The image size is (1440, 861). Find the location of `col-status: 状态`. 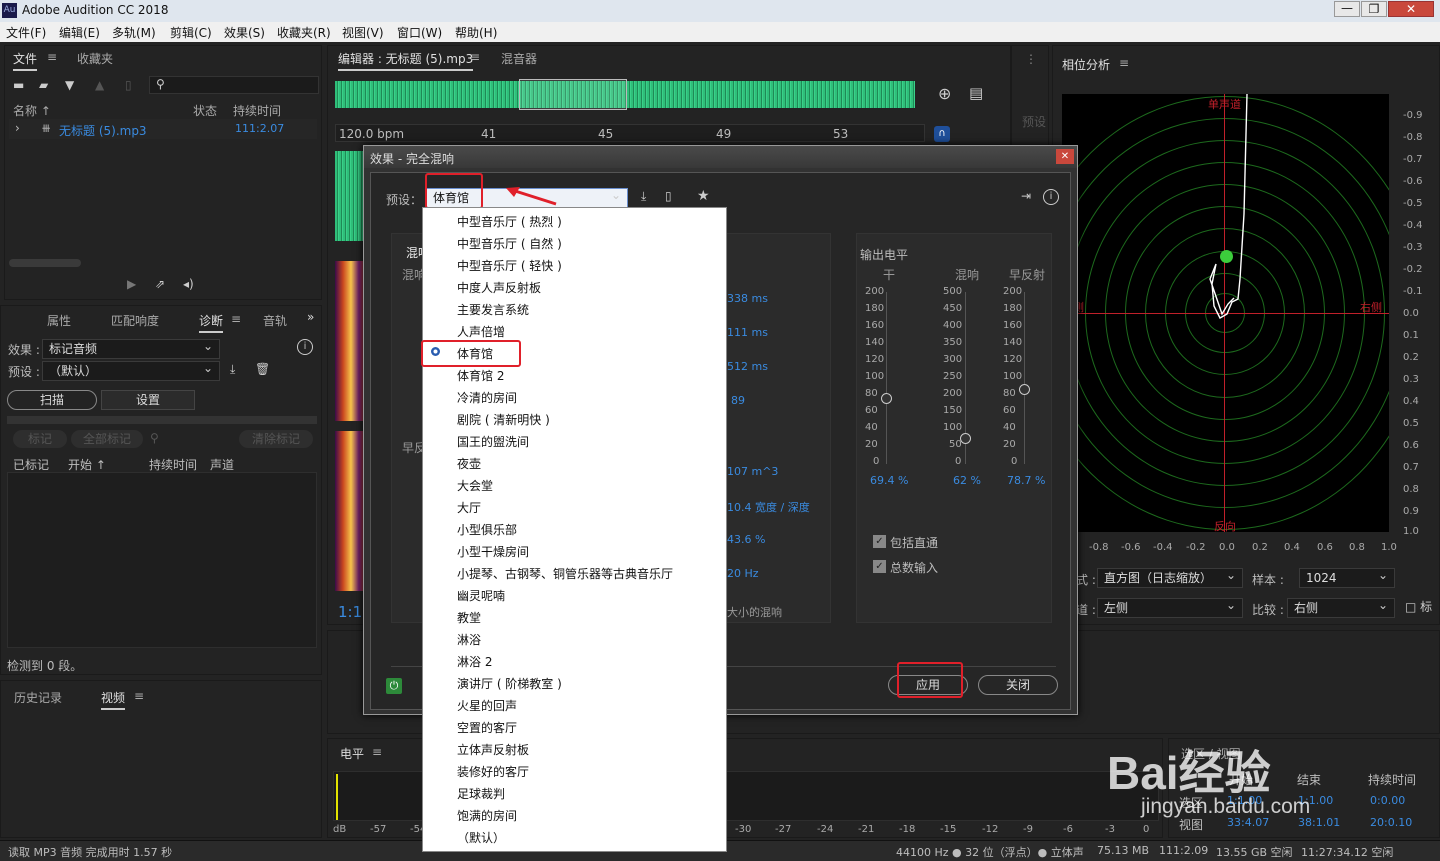

col-status: 状态 is located at coordinates (205, 110).